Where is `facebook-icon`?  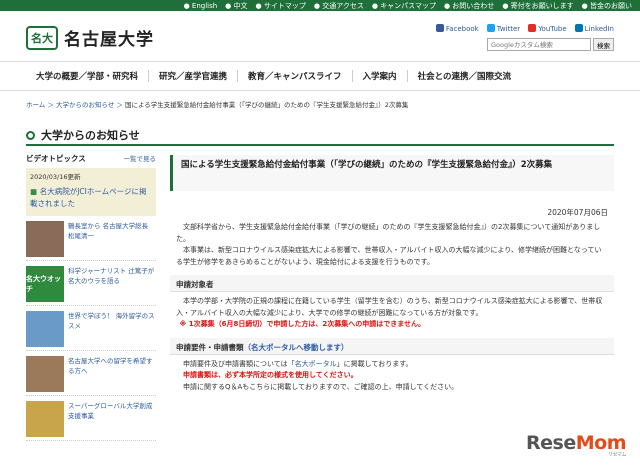 facebook-icon is located at coordinates (439, 28).